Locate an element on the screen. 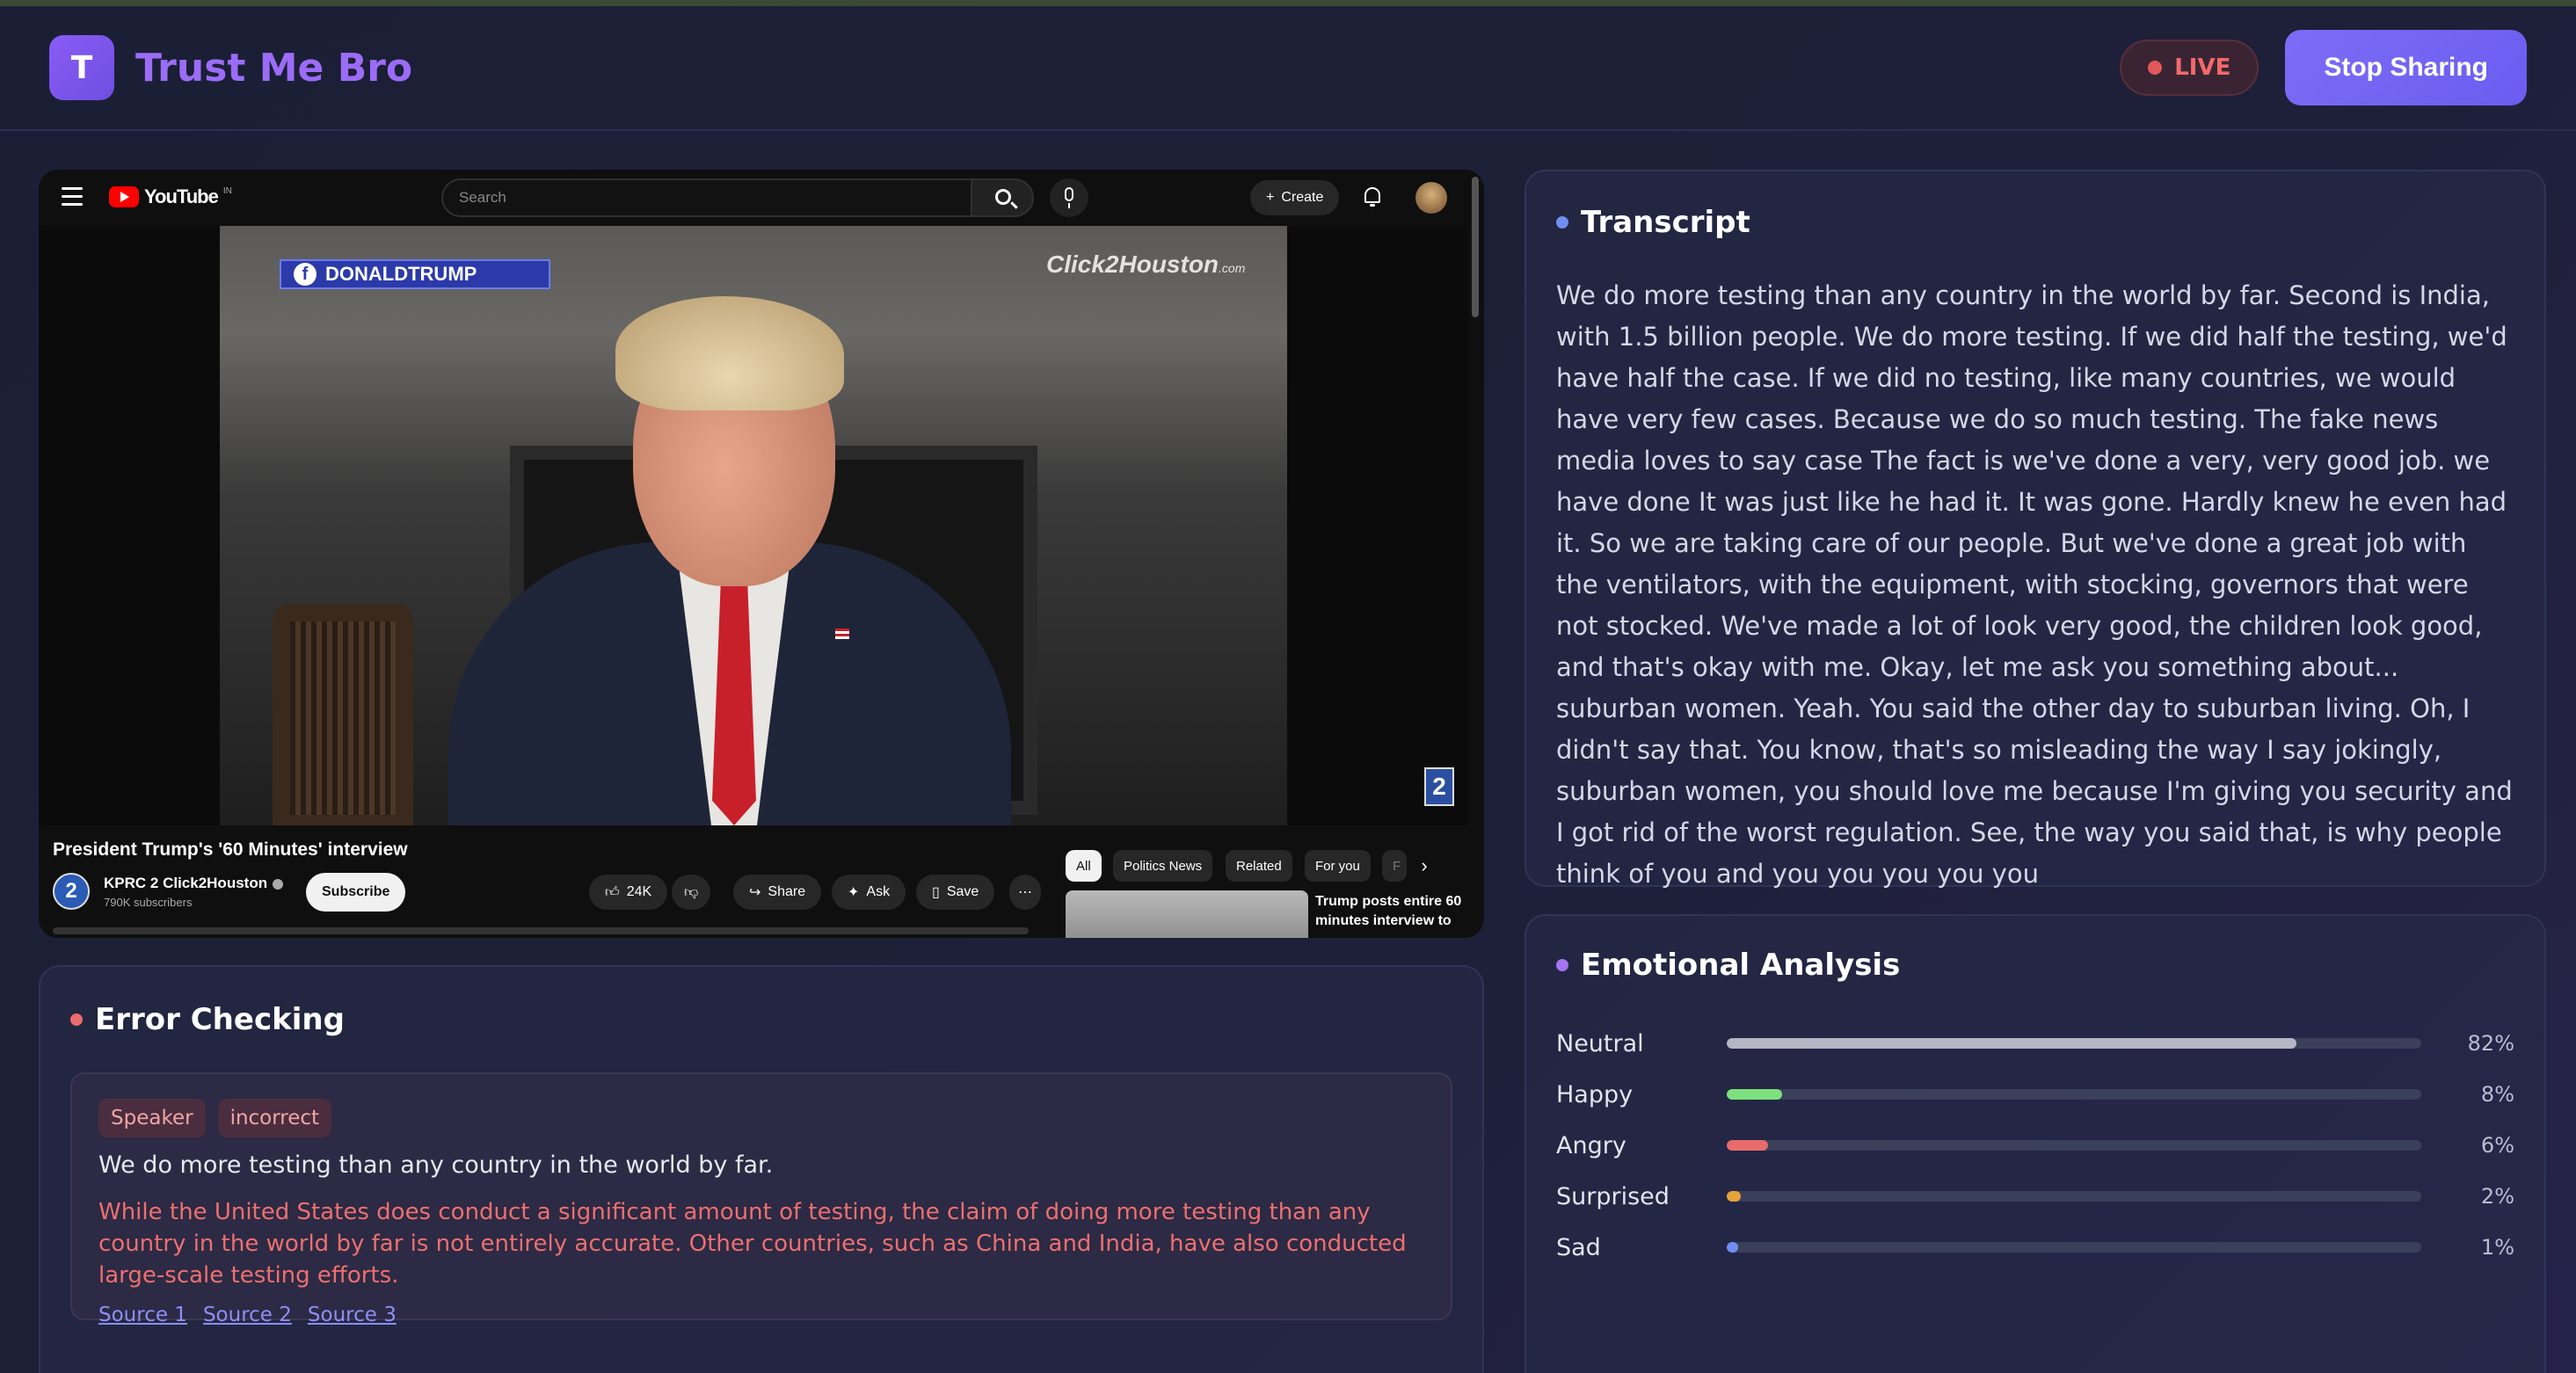  app-logo: T is located at coordinates (81, 67).